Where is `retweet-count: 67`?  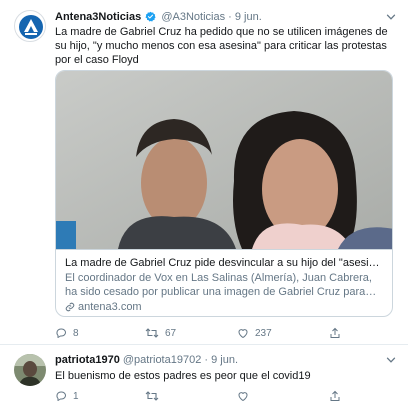 retweet-count: 67 is located at coordinates (171, 333).